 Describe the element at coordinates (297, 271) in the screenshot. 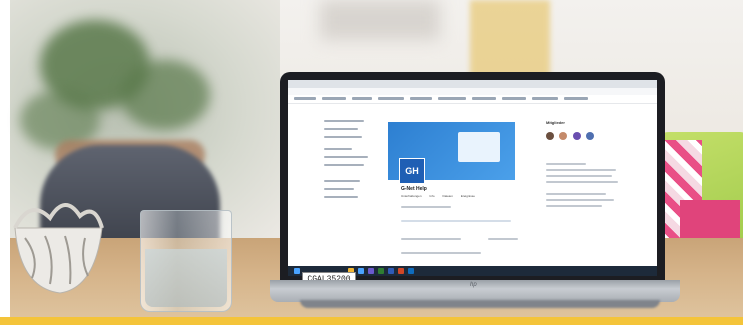

I see `start-icon` at that location.